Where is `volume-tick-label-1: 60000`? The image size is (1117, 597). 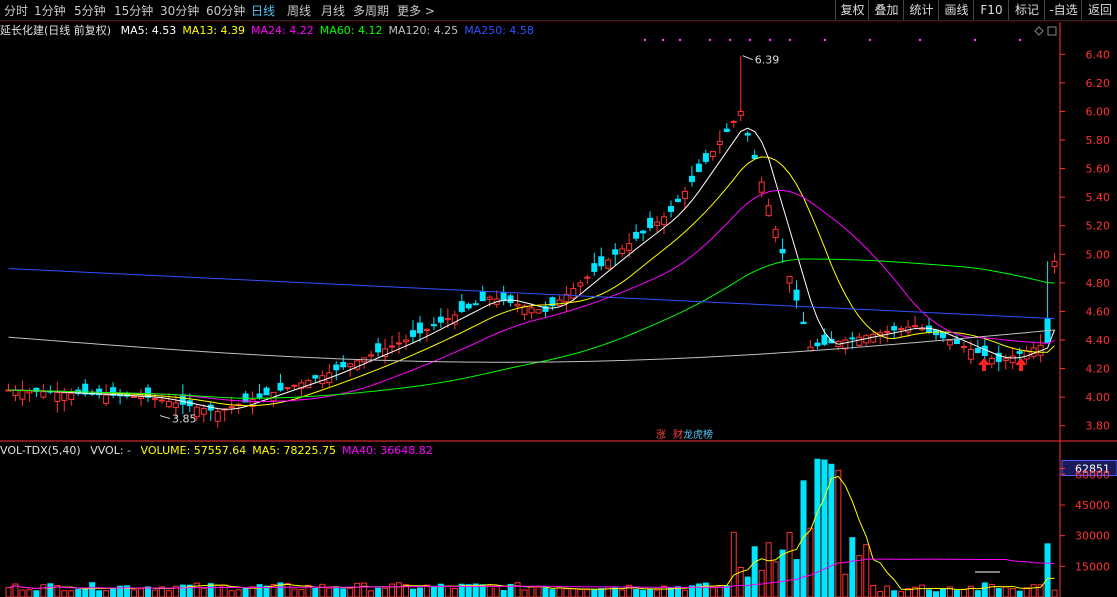 volume-tick-label-1: 60000 is located at coordinates (1092, 474).